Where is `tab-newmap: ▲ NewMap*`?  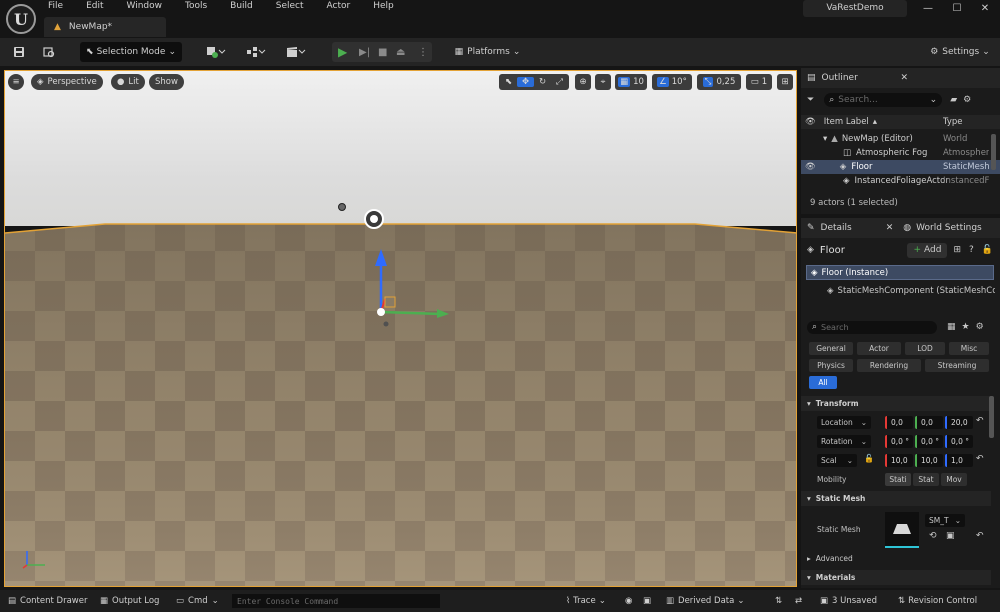
tab-newmap: ▲ NewMap* is located at coordinates (105, 27).